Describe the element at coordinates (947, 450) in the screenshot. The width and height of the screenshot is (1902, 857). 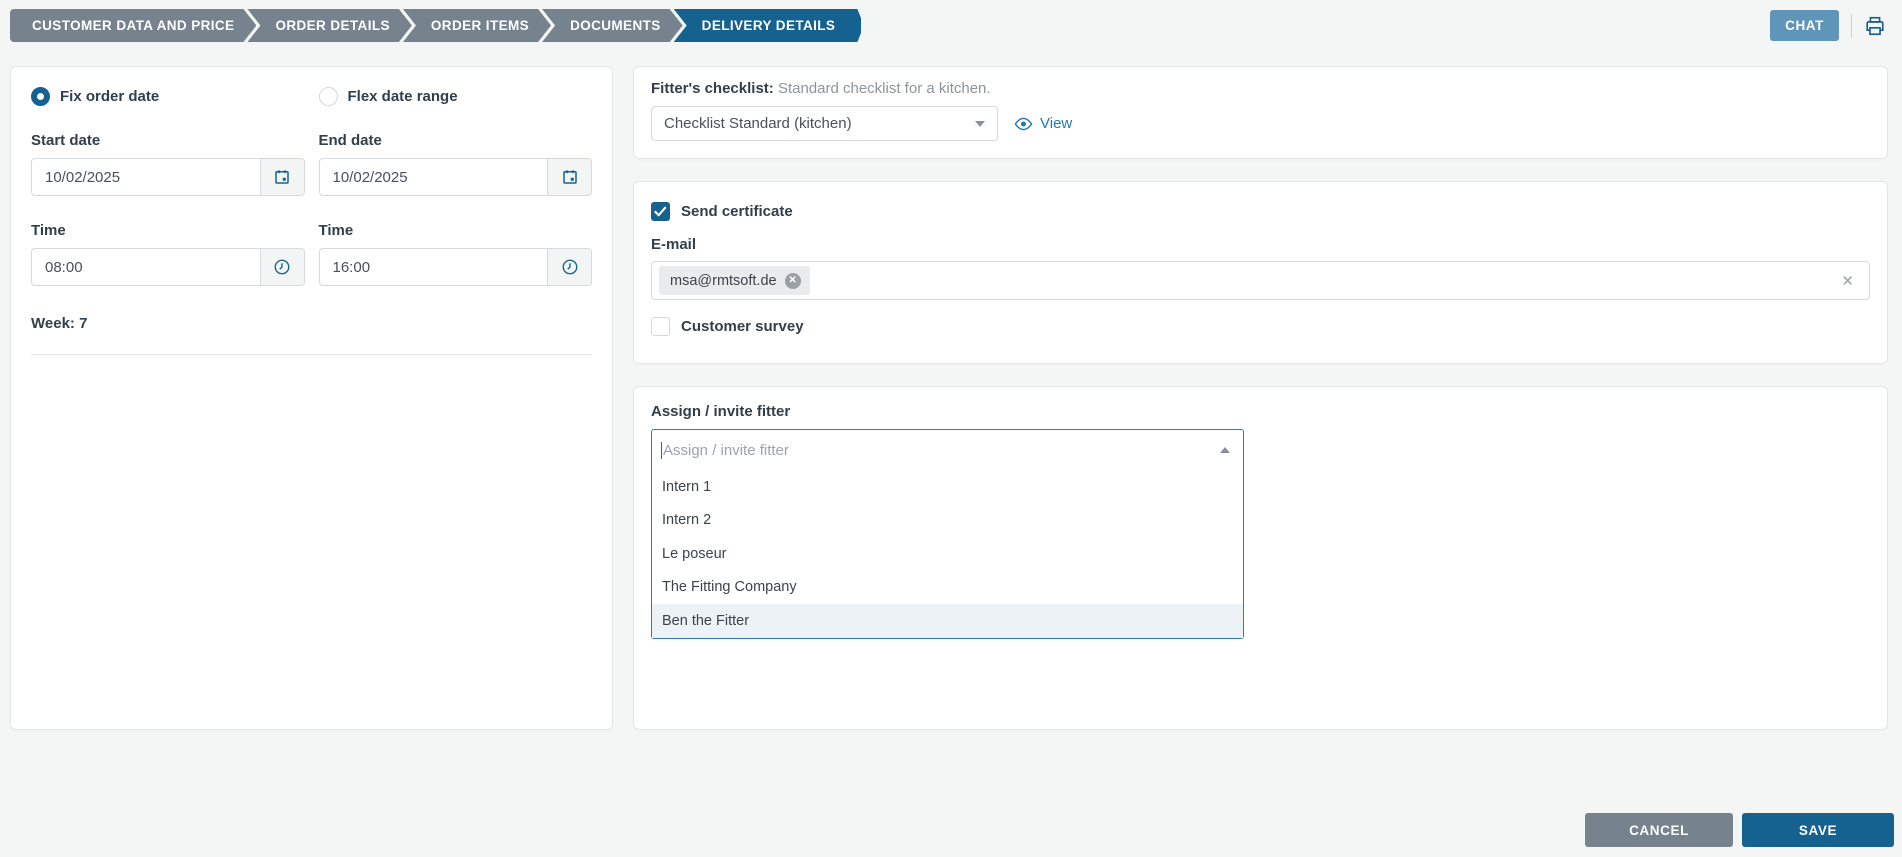
I see `assign-fitter-input: Assign / invite fitter` at that location.